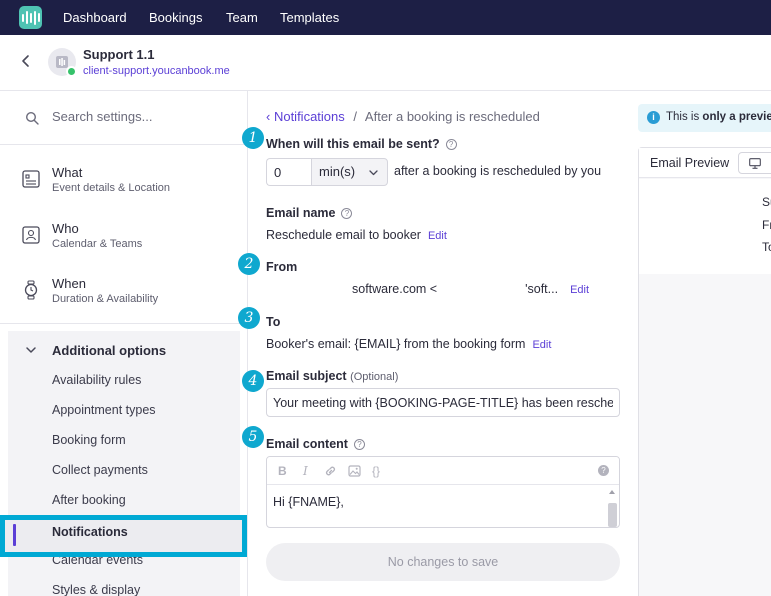 This screenshot has width=771, height=596. What do you see at coordinates (97, 244) in the screenshot?
I see `sidebar-item-subtitle: Calendar & Teams` at bounding box center [97, 244].